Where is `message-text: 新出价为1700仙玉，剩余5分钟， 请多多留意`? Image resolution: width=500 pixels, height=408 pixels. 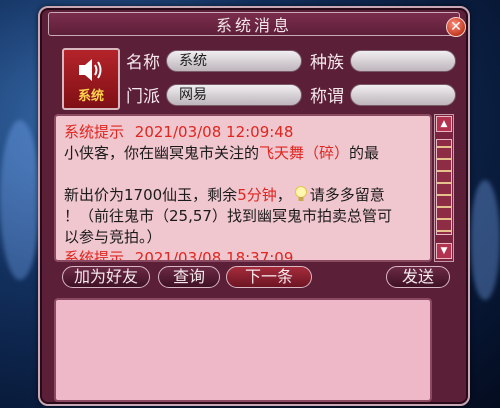 message-text: 新出价为1700仙玉，剩余5分钟， 请多多留意 is located at coordinates (243, 195).